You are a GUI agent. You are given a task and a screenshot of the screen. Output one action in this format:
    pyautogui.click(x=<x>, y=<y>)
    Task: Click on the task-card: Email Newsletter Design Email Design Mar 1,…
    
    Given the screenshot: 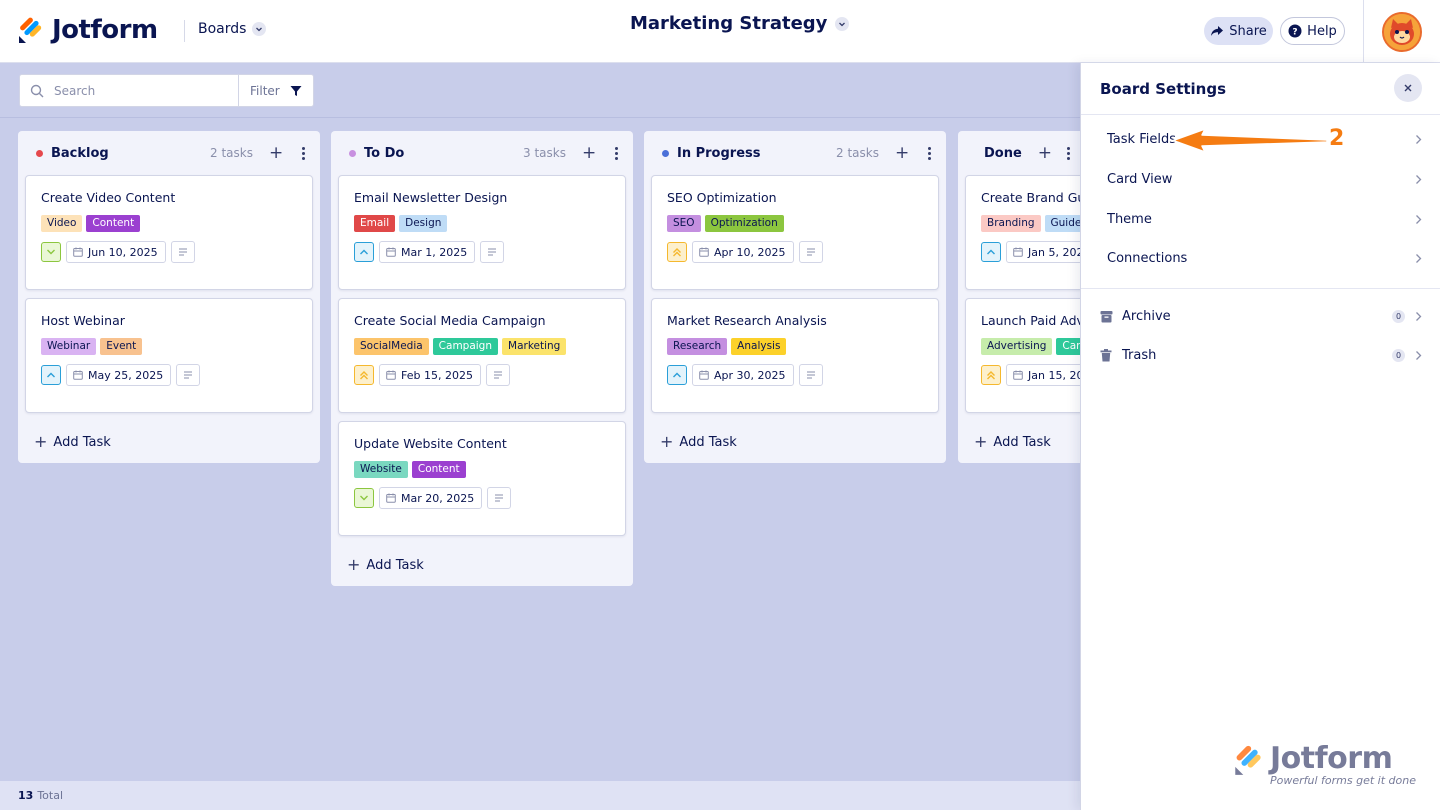 What is the action you would take?
    pyautogui.click(x=482, y=232)
    